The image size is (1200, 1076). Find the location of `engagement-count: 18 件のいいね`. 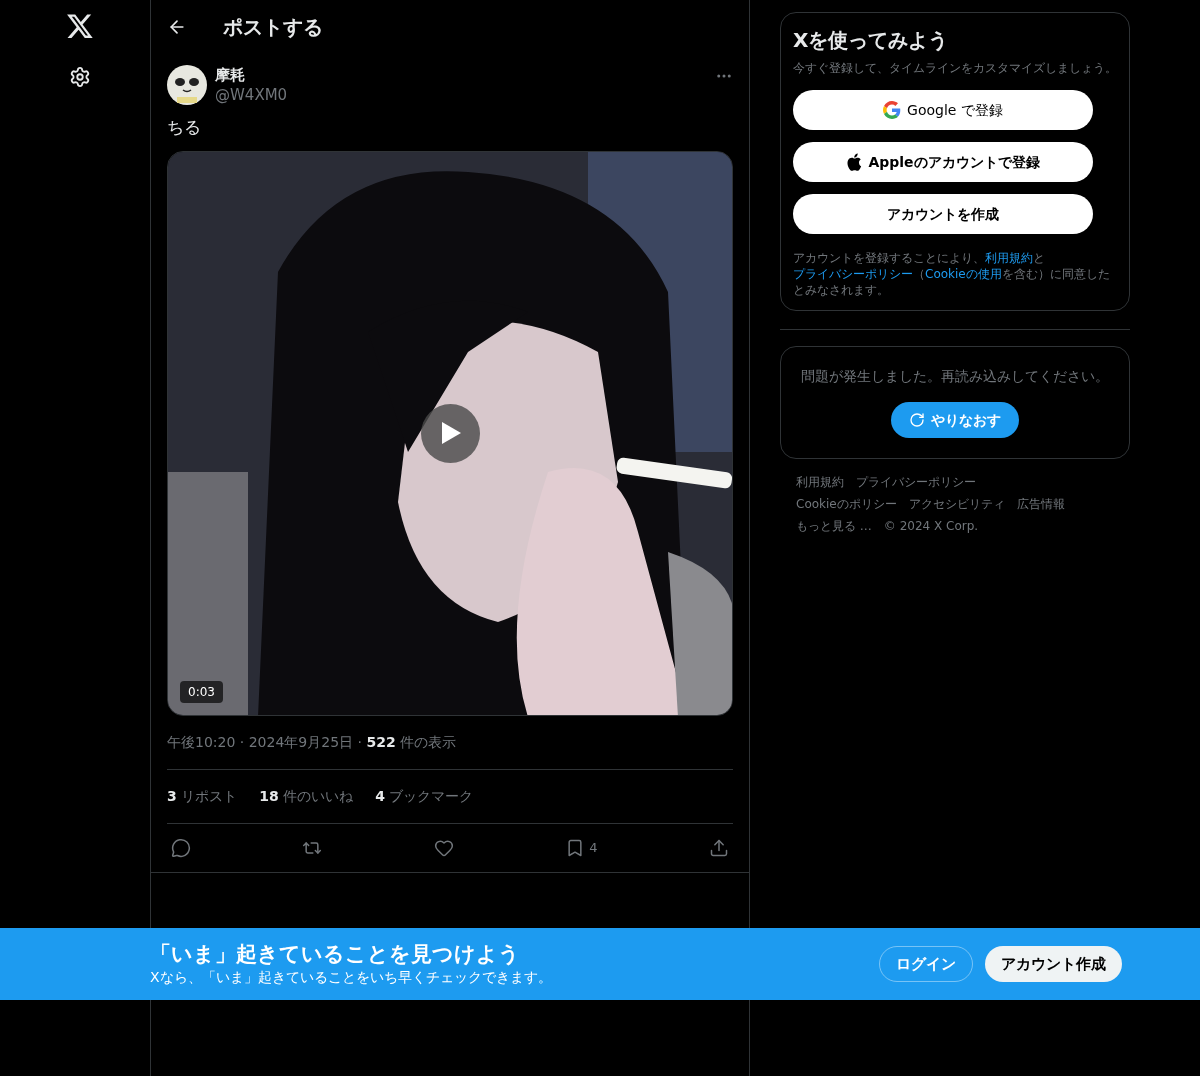

engagement-count: 18 件のいいね is located at coordinates (306, 796).